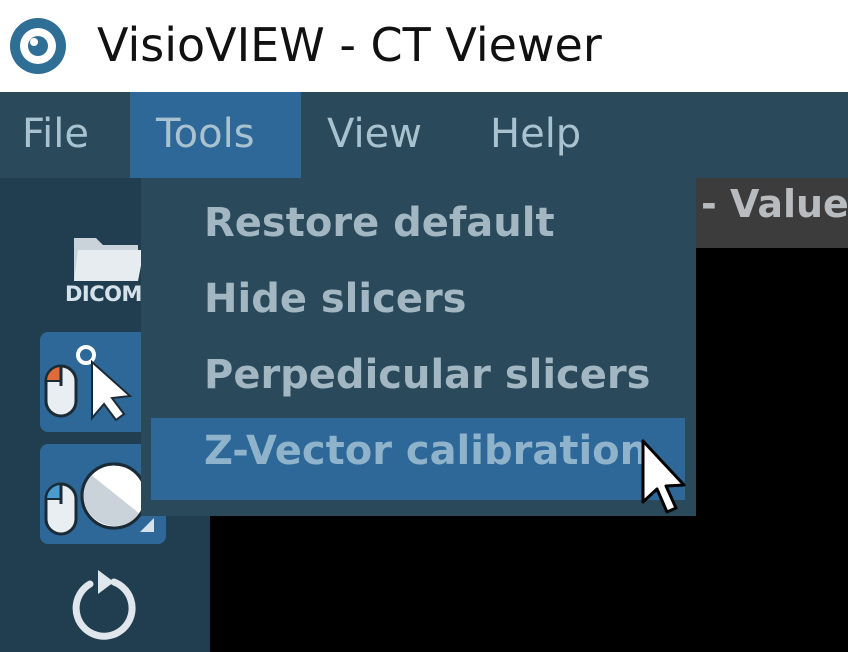 The height and width of the screenshot is (652, 848). I want to click on title-bar: VisioVIEW - CT Viewer, so click(424, 46).